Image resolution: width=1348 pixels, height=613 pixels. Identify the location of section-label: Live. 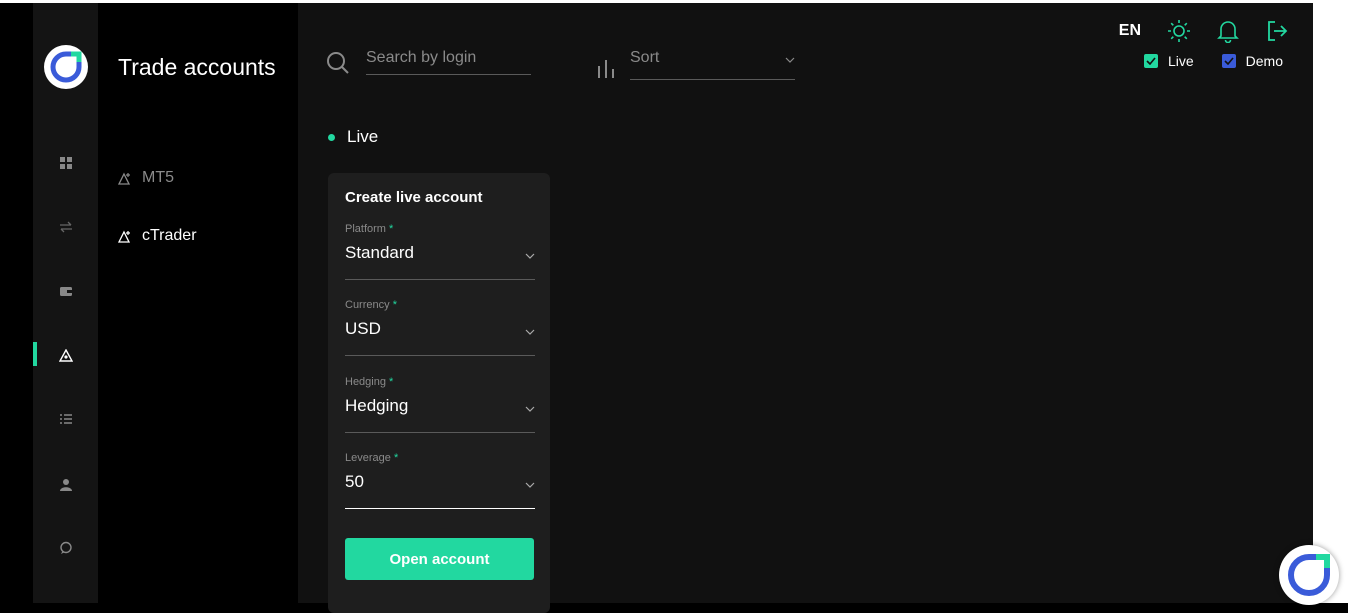
(363, 136).